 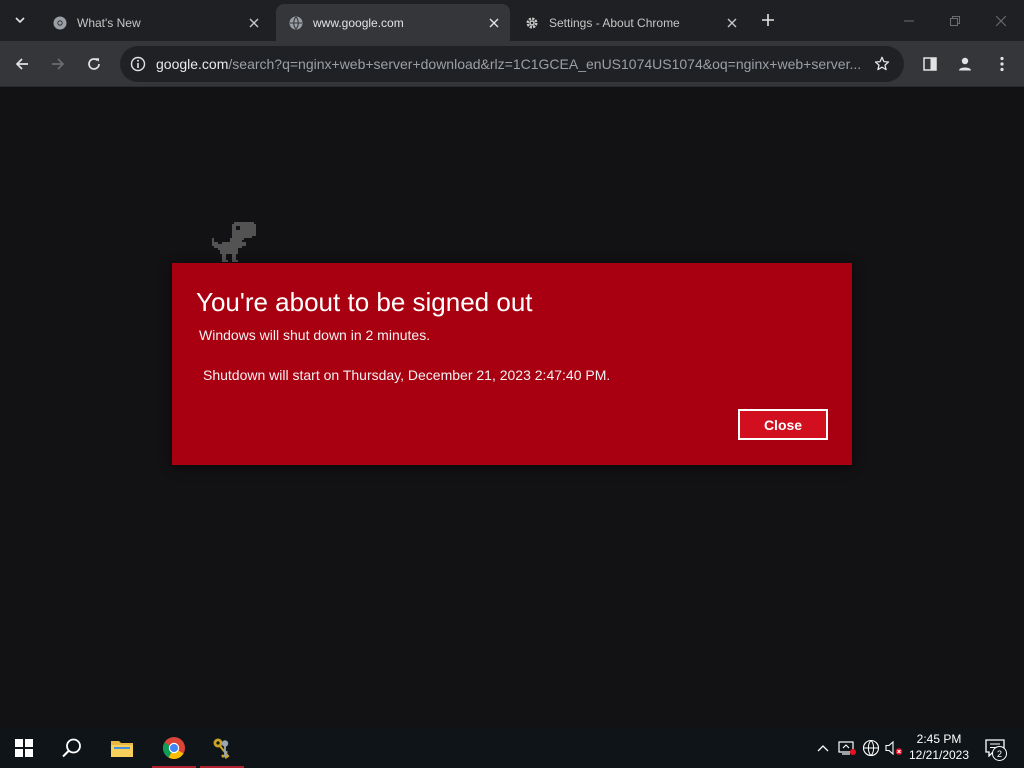 I want to click on arrow-left-icon, so click(x=21, y=64).